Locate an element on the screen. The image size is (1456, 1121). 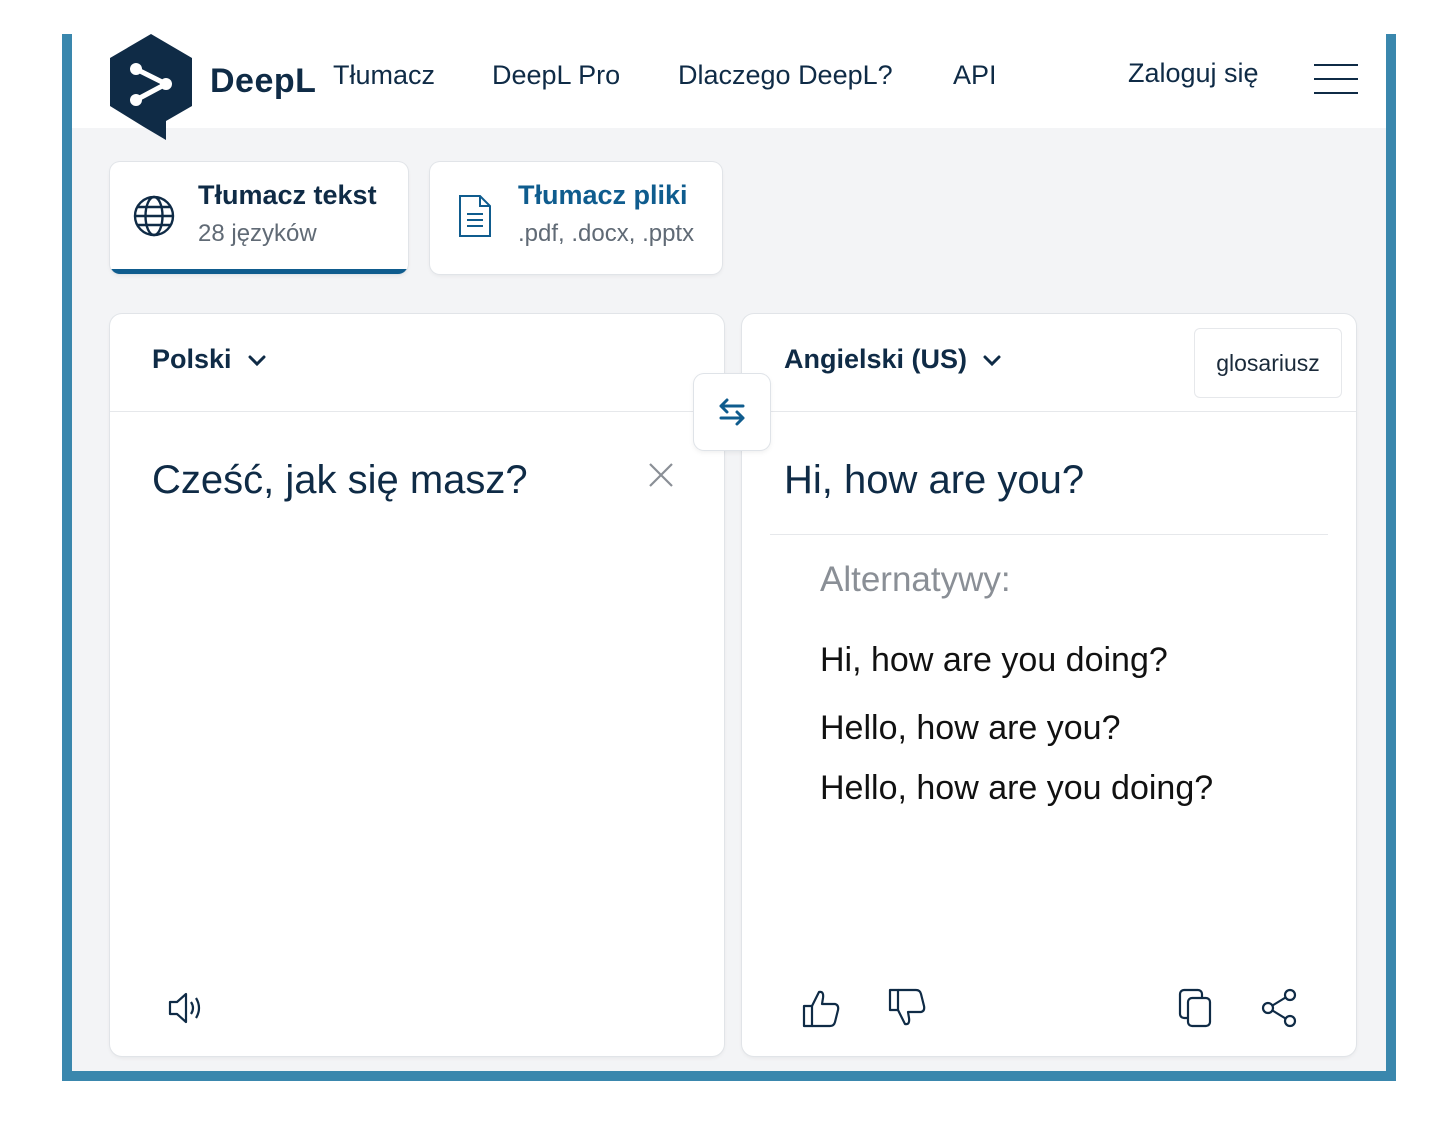
speaker-icon is located at coordinates (186, 1008).